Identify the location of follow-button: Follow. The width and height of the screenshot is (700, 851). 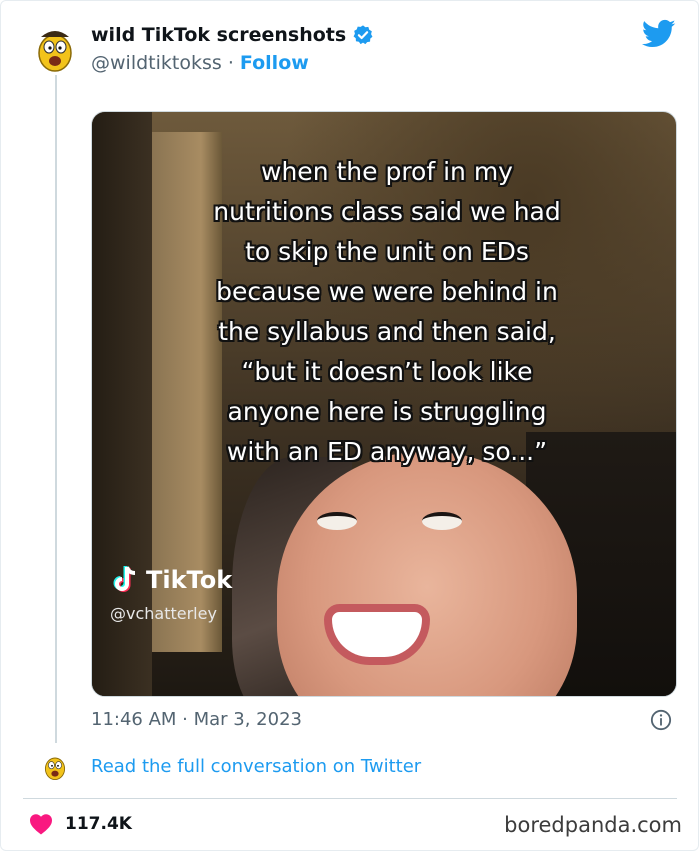
(274, 63).